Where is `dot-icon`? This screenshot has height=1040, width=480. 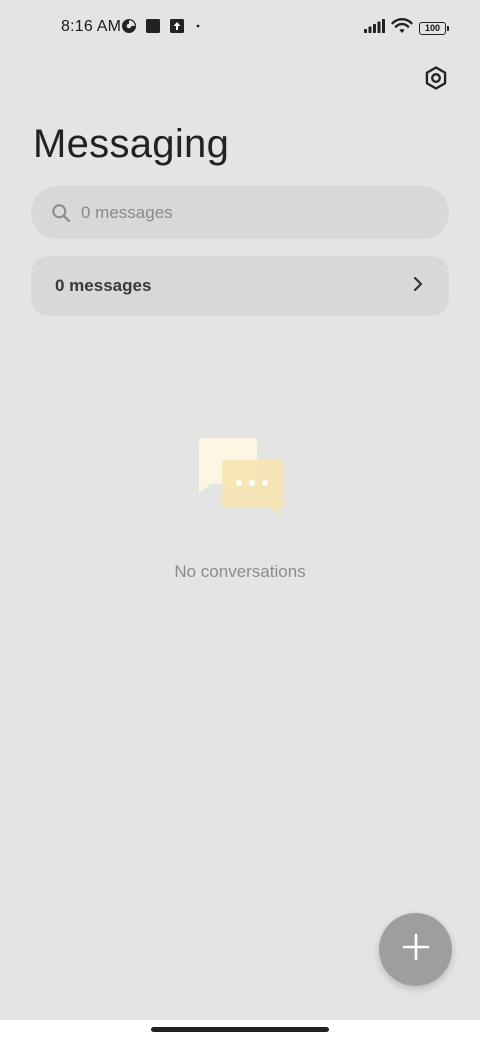 dot-icon is located at coordinates (198, 28).